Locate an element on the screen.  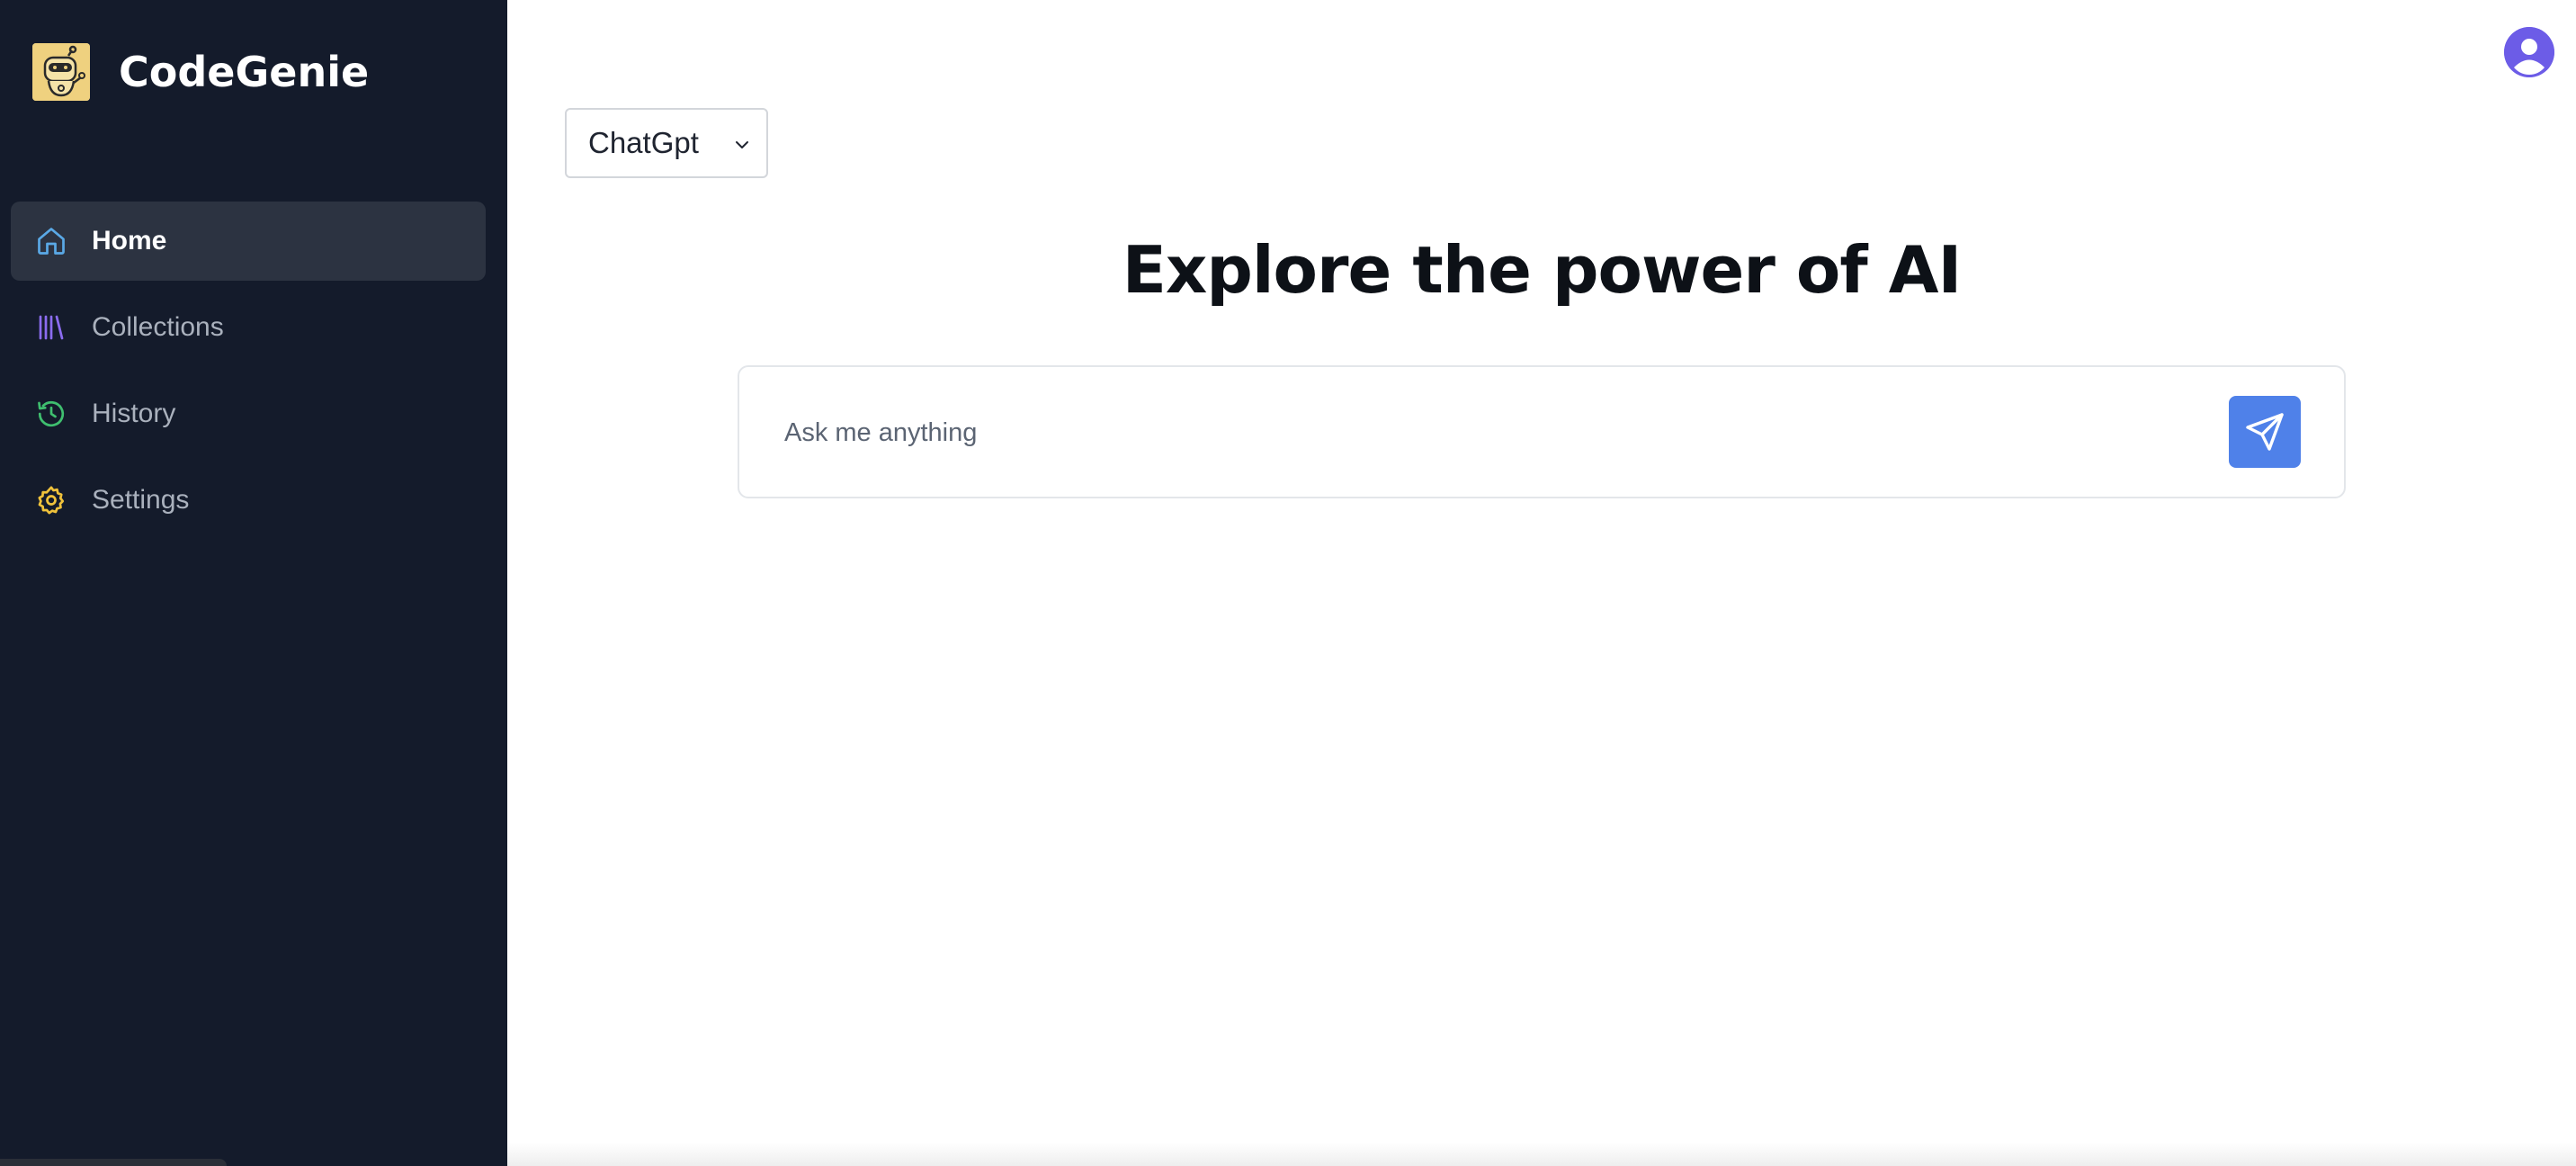
brand: CodeGenie is located at coordinates (200, 72).